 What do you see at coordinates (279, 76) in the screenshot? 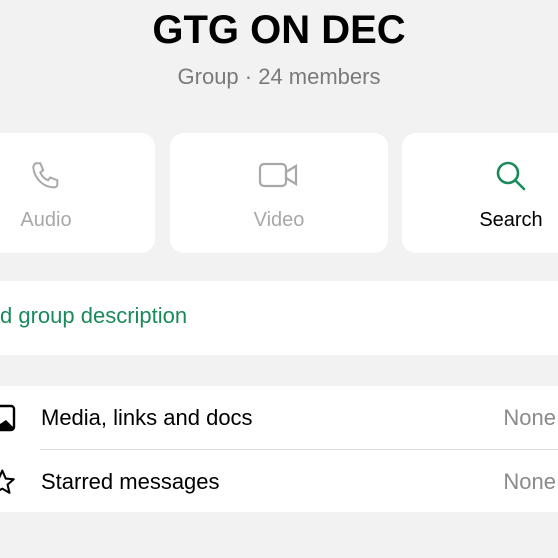
I see `group-subtitle: Group · 24 members` at bounding box center [279, 76].